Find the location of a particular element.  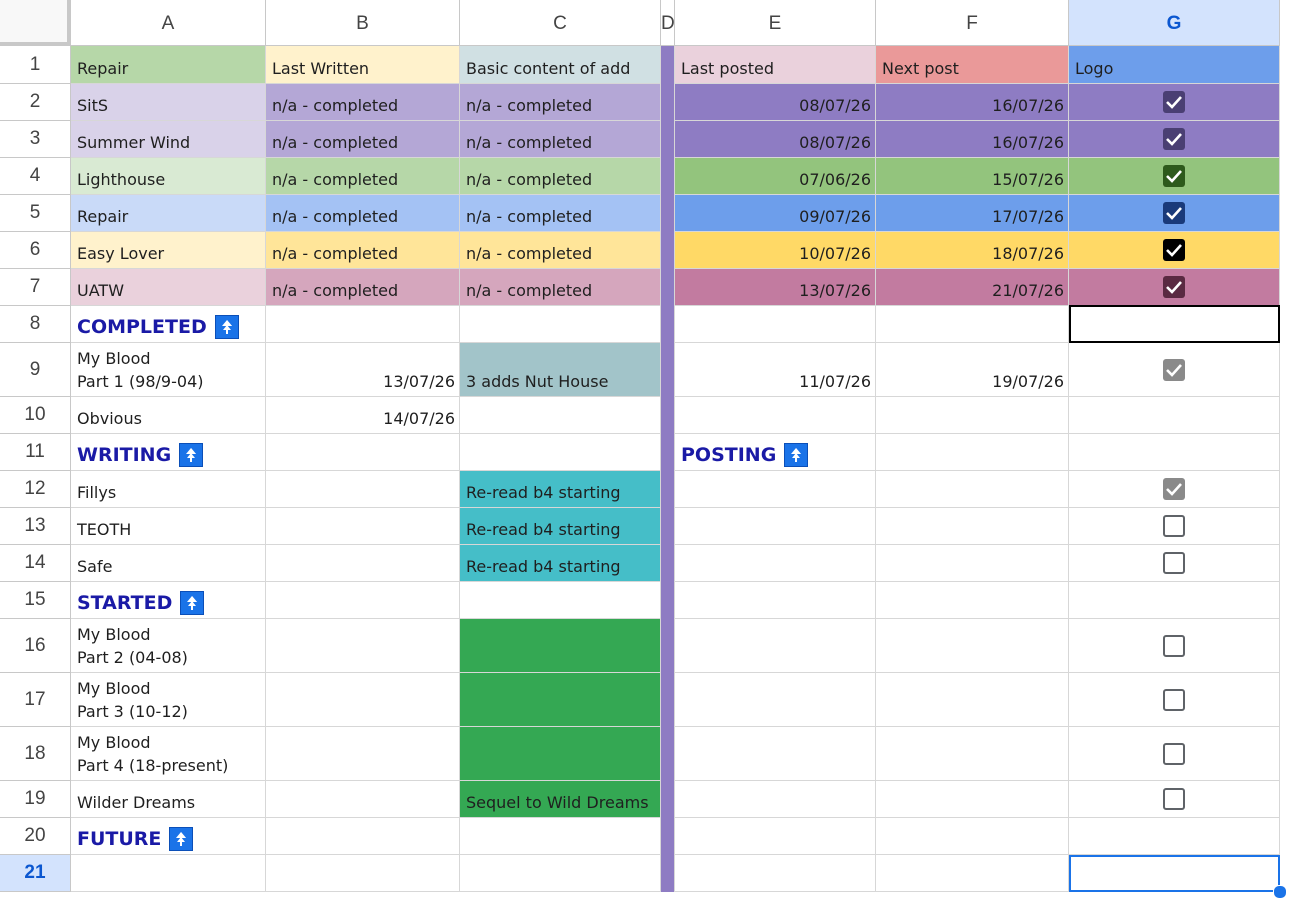

cell-b15 is located at coordinates (363, 600).